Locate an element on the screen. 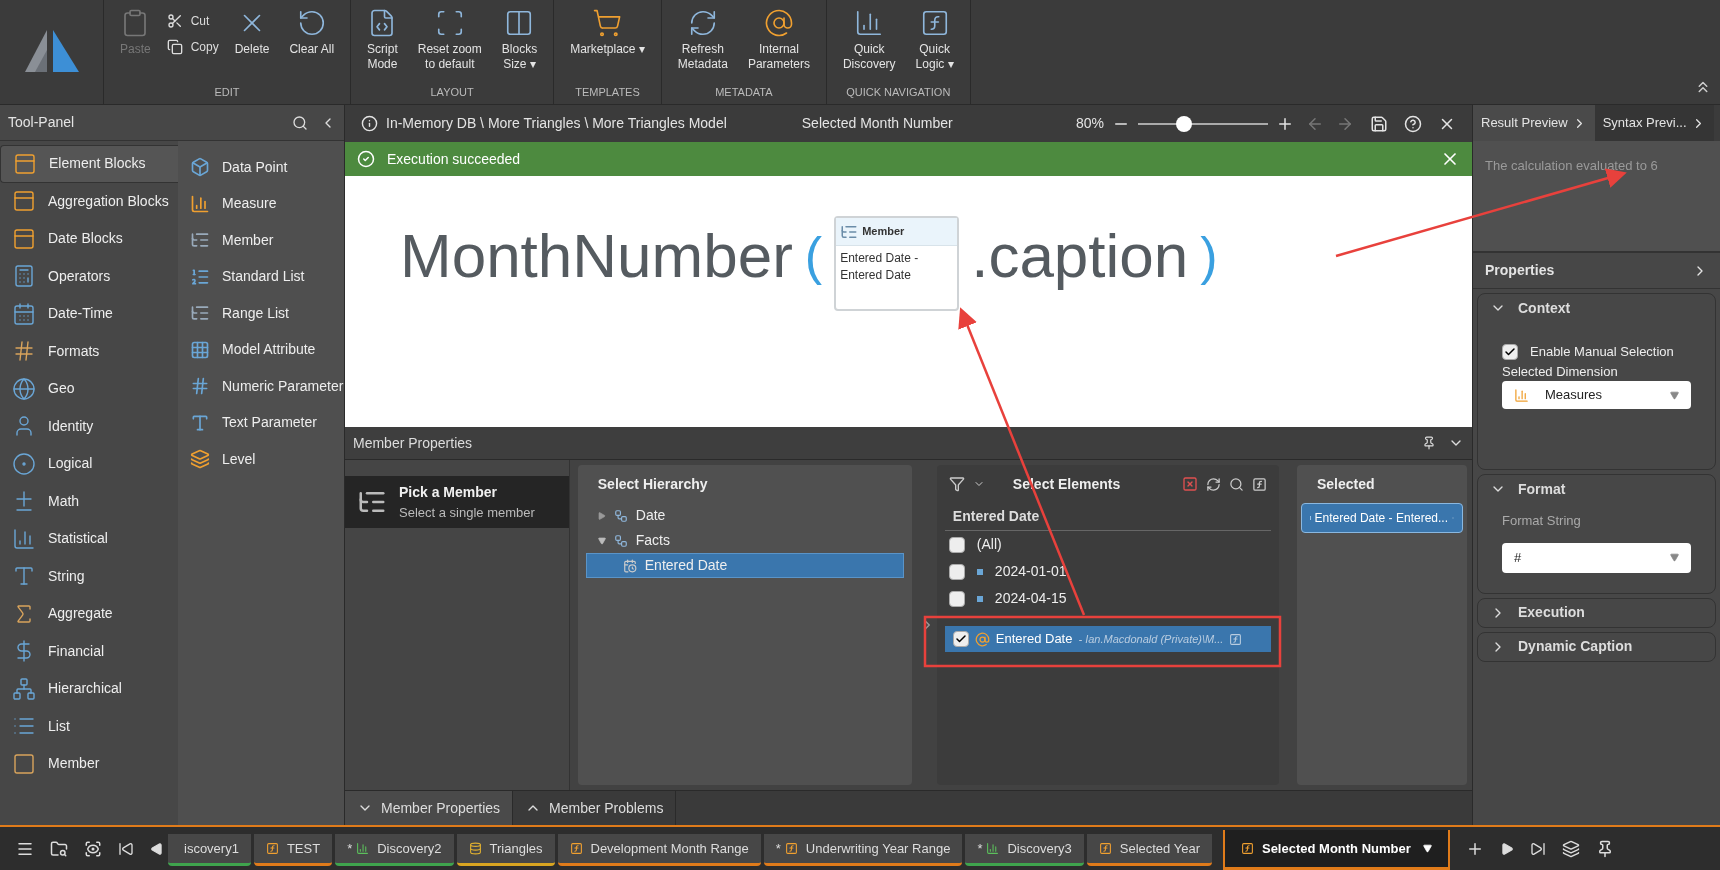 Image resolution: width=1720 pixels, height=870 pixels. database-icon is located at coordinates (475, 848).